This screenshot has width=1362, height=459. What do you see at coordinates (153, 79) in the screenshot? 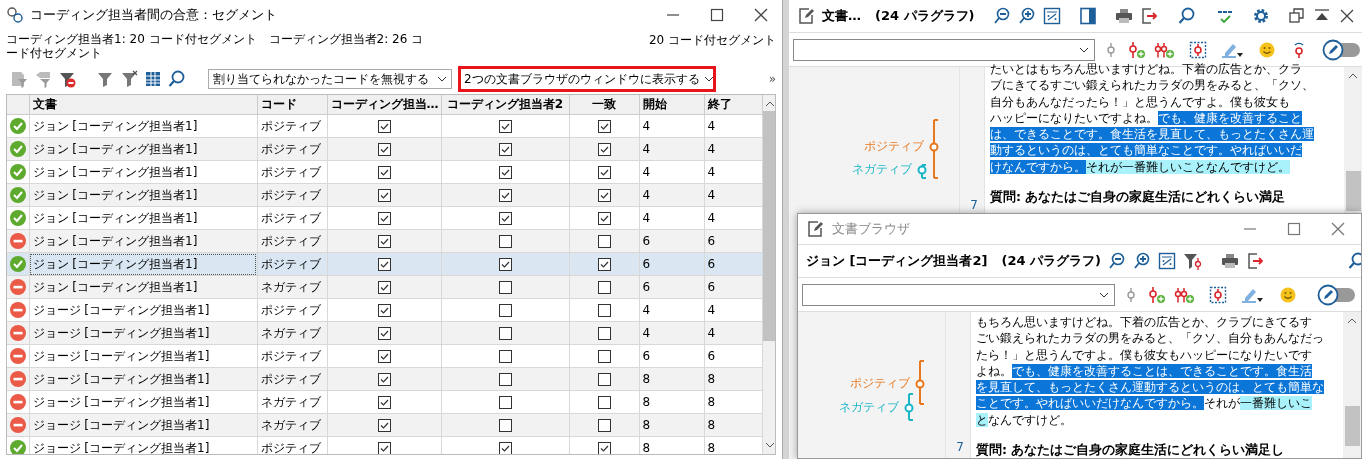
I see `table-icon` at bounding box center [153, 79].